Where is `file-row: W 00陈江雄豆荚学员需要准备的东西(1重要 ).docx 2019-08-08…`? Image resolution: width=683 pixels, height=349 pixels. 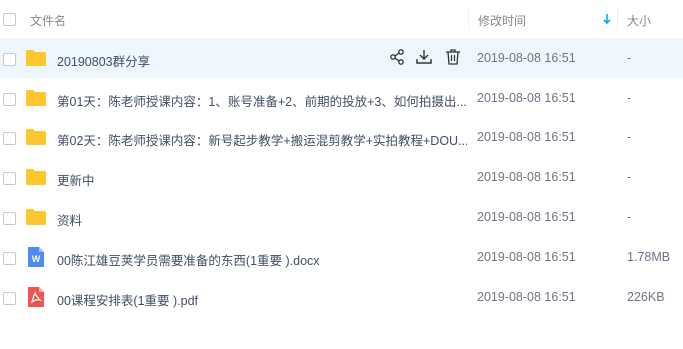 file-row: W 00陈江雄豆荚学员需要准备的东西(1重要 ).docx 2019-08-08… is located at coordinates (341, 257).